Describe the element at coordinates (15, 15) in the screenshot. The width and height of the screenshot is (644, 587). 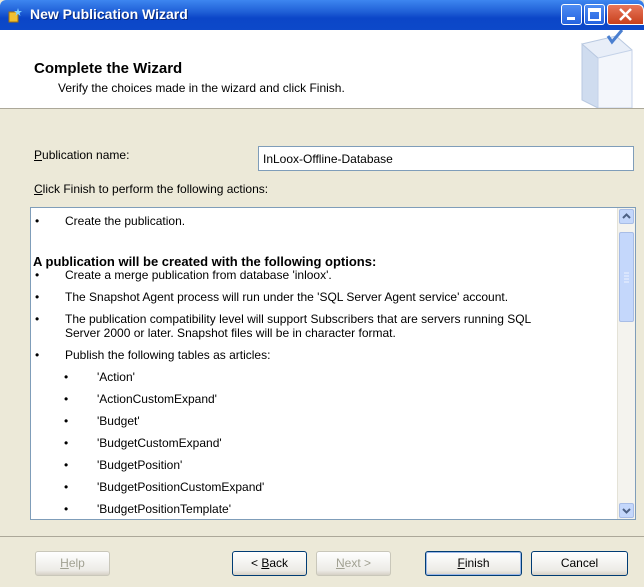
I see `wizard-icon` at that location.